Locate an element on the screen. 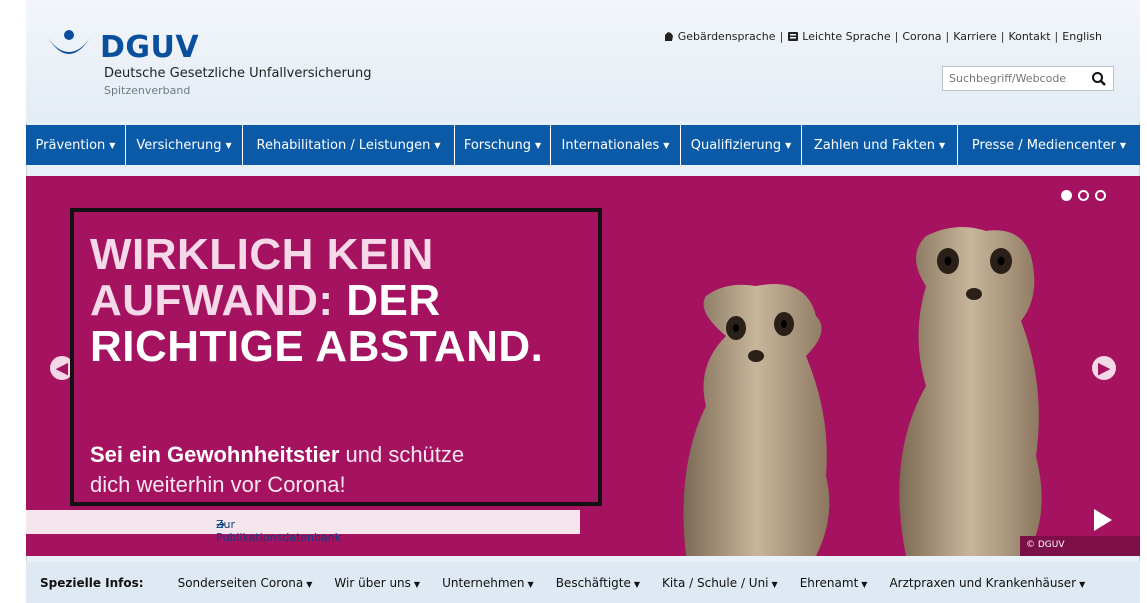 The image size is (1147, 603). nav-item-rehabilitation: Rehabilitation / Leistungen ▼ is located at coordinates (349, 145).